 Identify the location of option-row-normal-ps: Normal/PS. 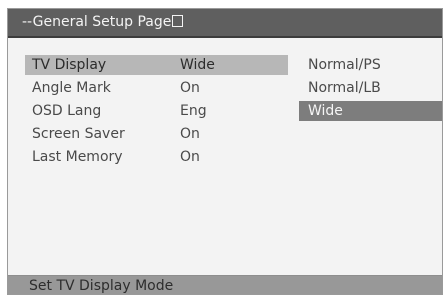
(370, 65).